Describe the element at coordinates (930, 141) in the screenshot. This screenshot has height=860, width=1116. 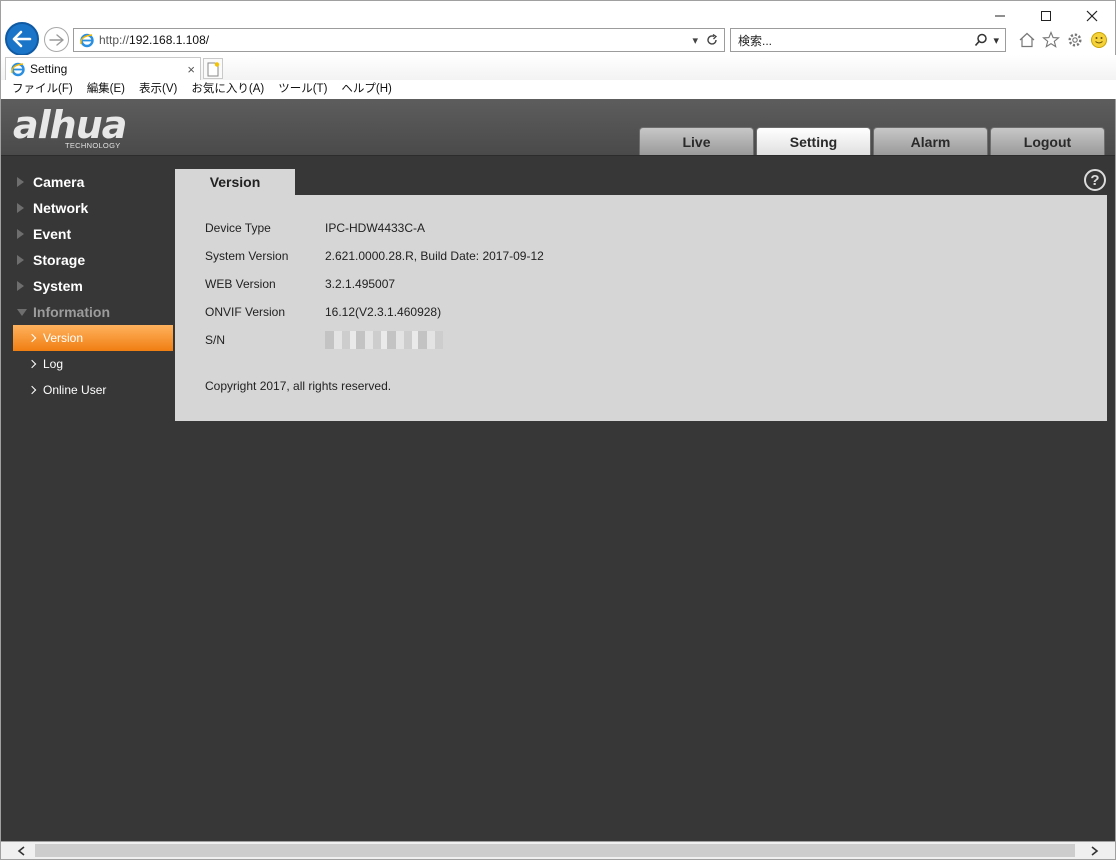
I see `tab-alarm: Alarm` at that location.